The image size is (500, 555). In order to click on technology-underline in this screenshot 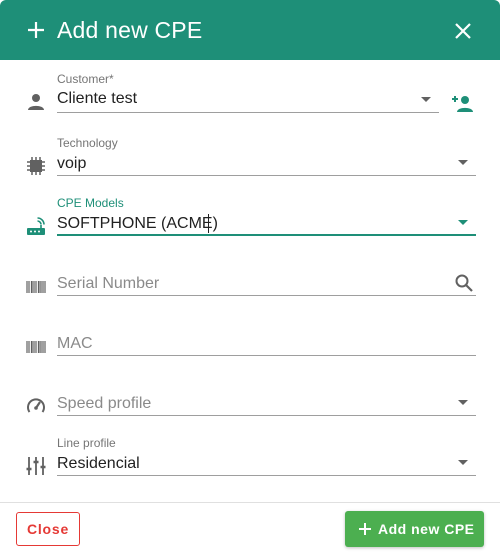, I will do `click(266, 175)`.